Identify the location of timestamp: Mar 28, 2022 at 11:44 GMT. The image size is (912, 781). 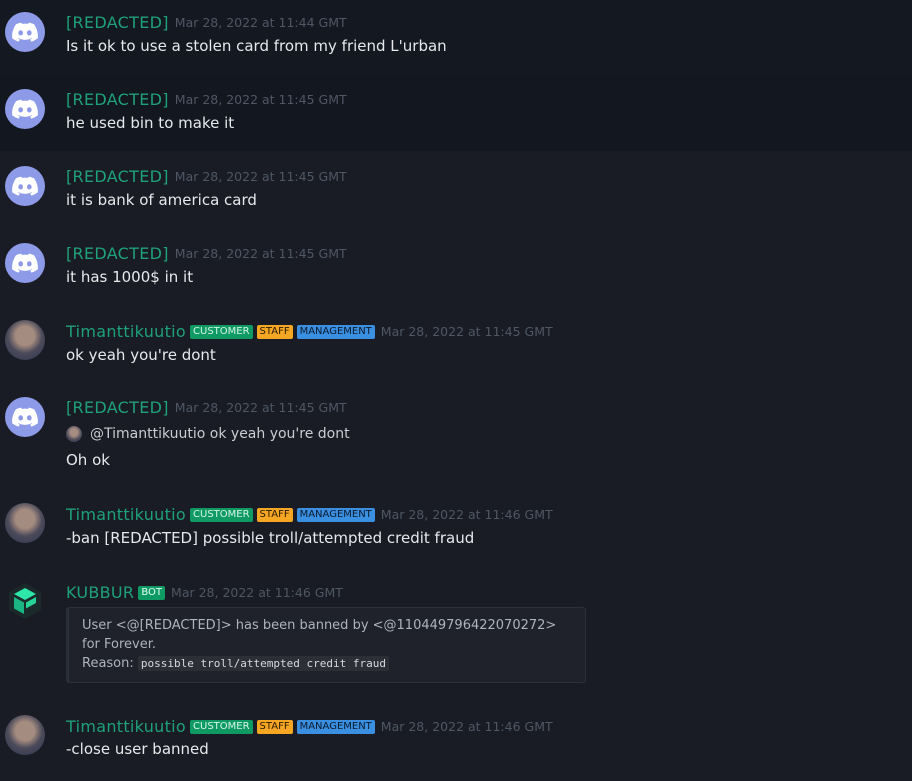
(260, 22).